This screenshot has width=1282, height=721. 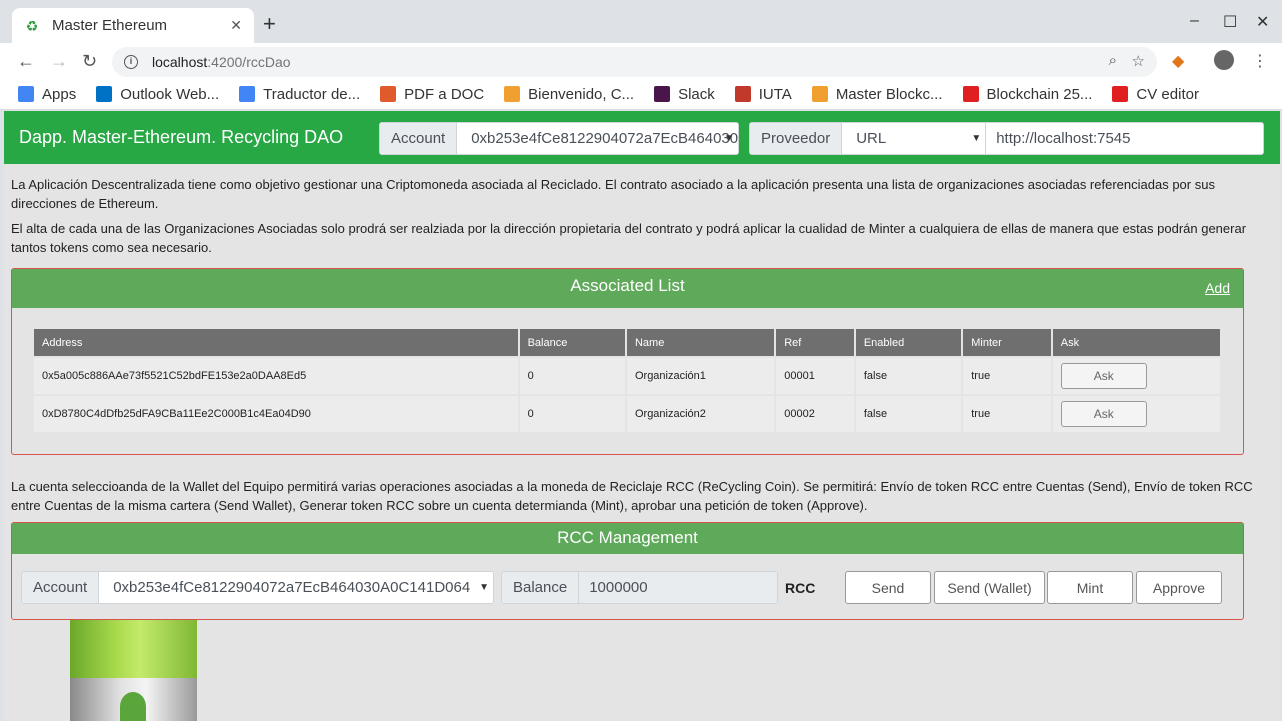 I want to click on provider-url-input: http://localhost:7545, so click(x=1124, y=138).